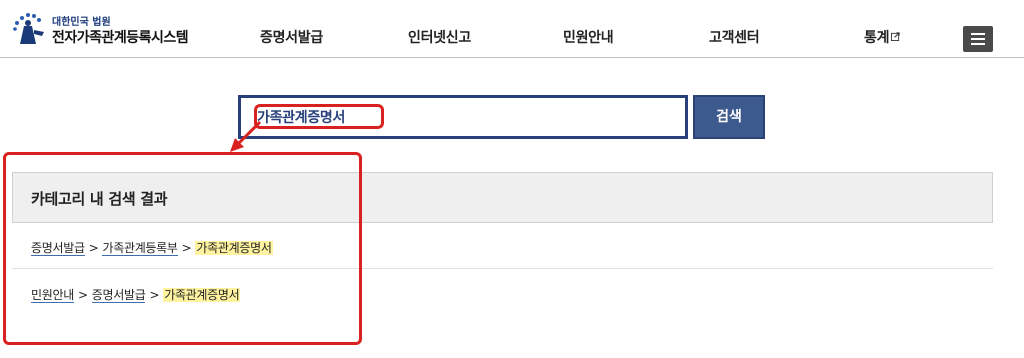  I want to click on court-emblem-icon, so click(28, 28).